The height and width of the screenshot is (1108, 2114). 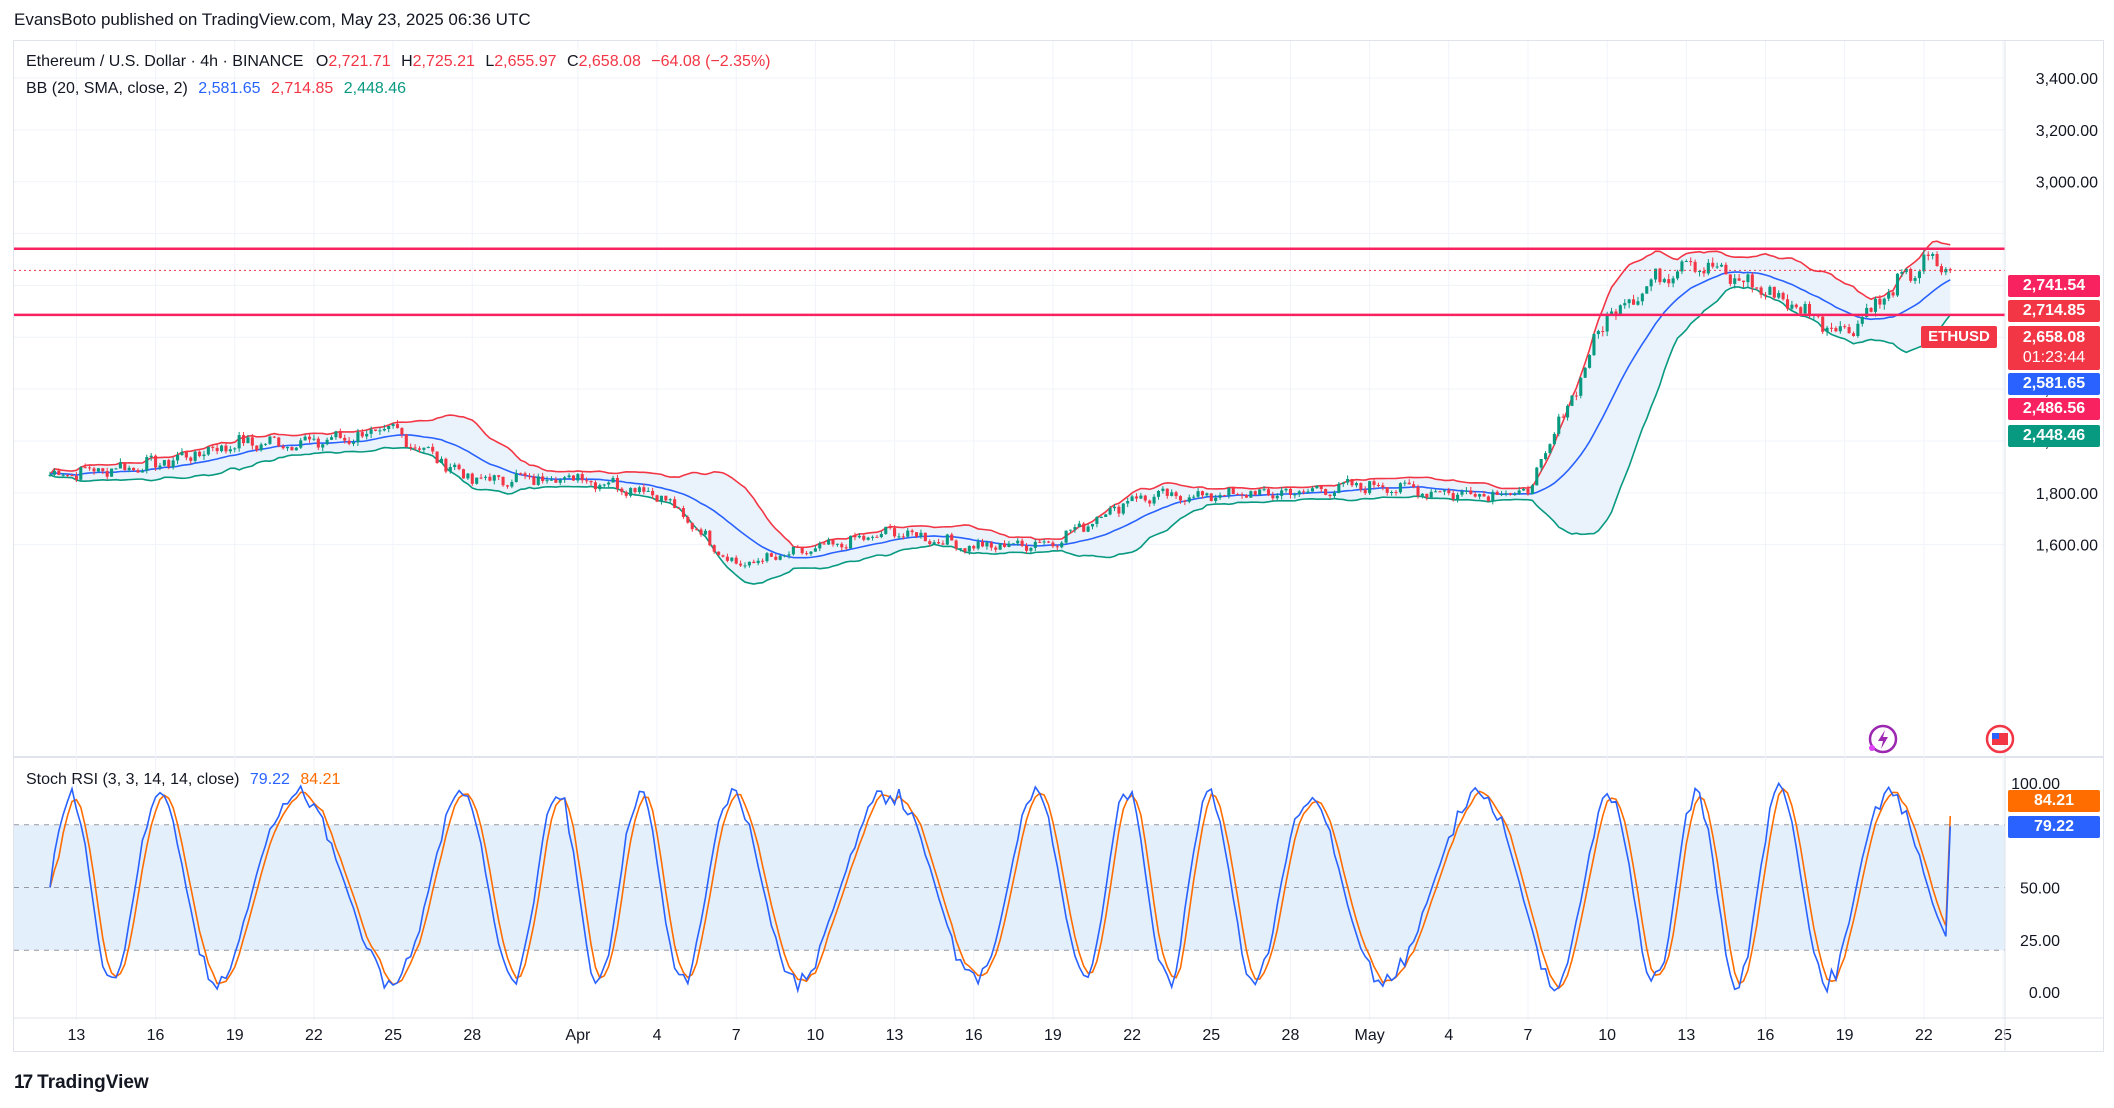 I want to click on bb-lower-tag: 2,448.46, so click(x=2054, y=436).